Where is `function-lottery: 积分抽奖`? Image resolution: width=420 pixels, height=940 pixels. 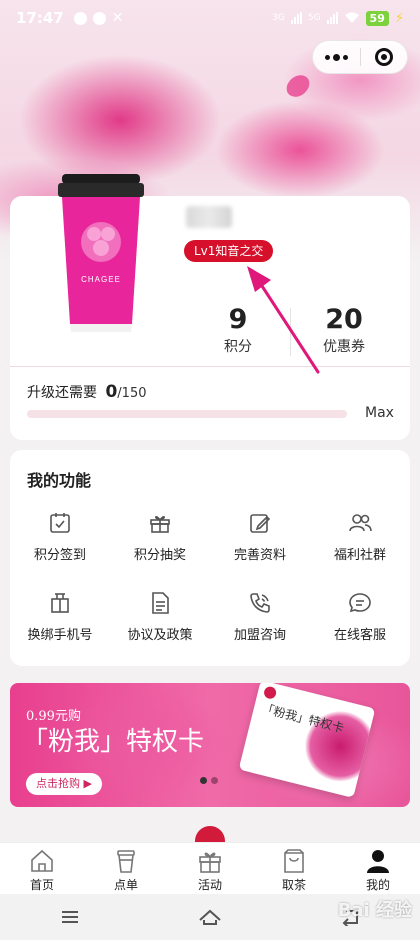 function-lottery: 积分抽奖 is located at coordinates (160, 540).